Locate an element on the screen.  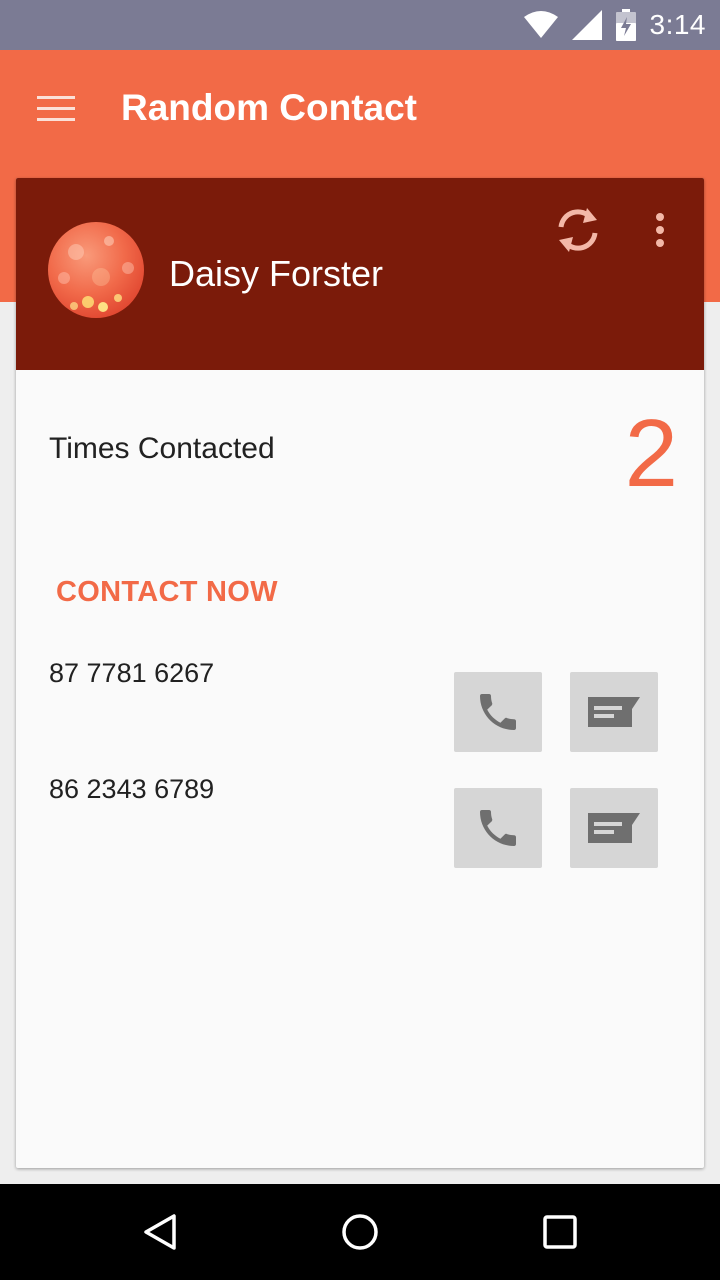
recents-icon is located at coordinates (560, 1232).